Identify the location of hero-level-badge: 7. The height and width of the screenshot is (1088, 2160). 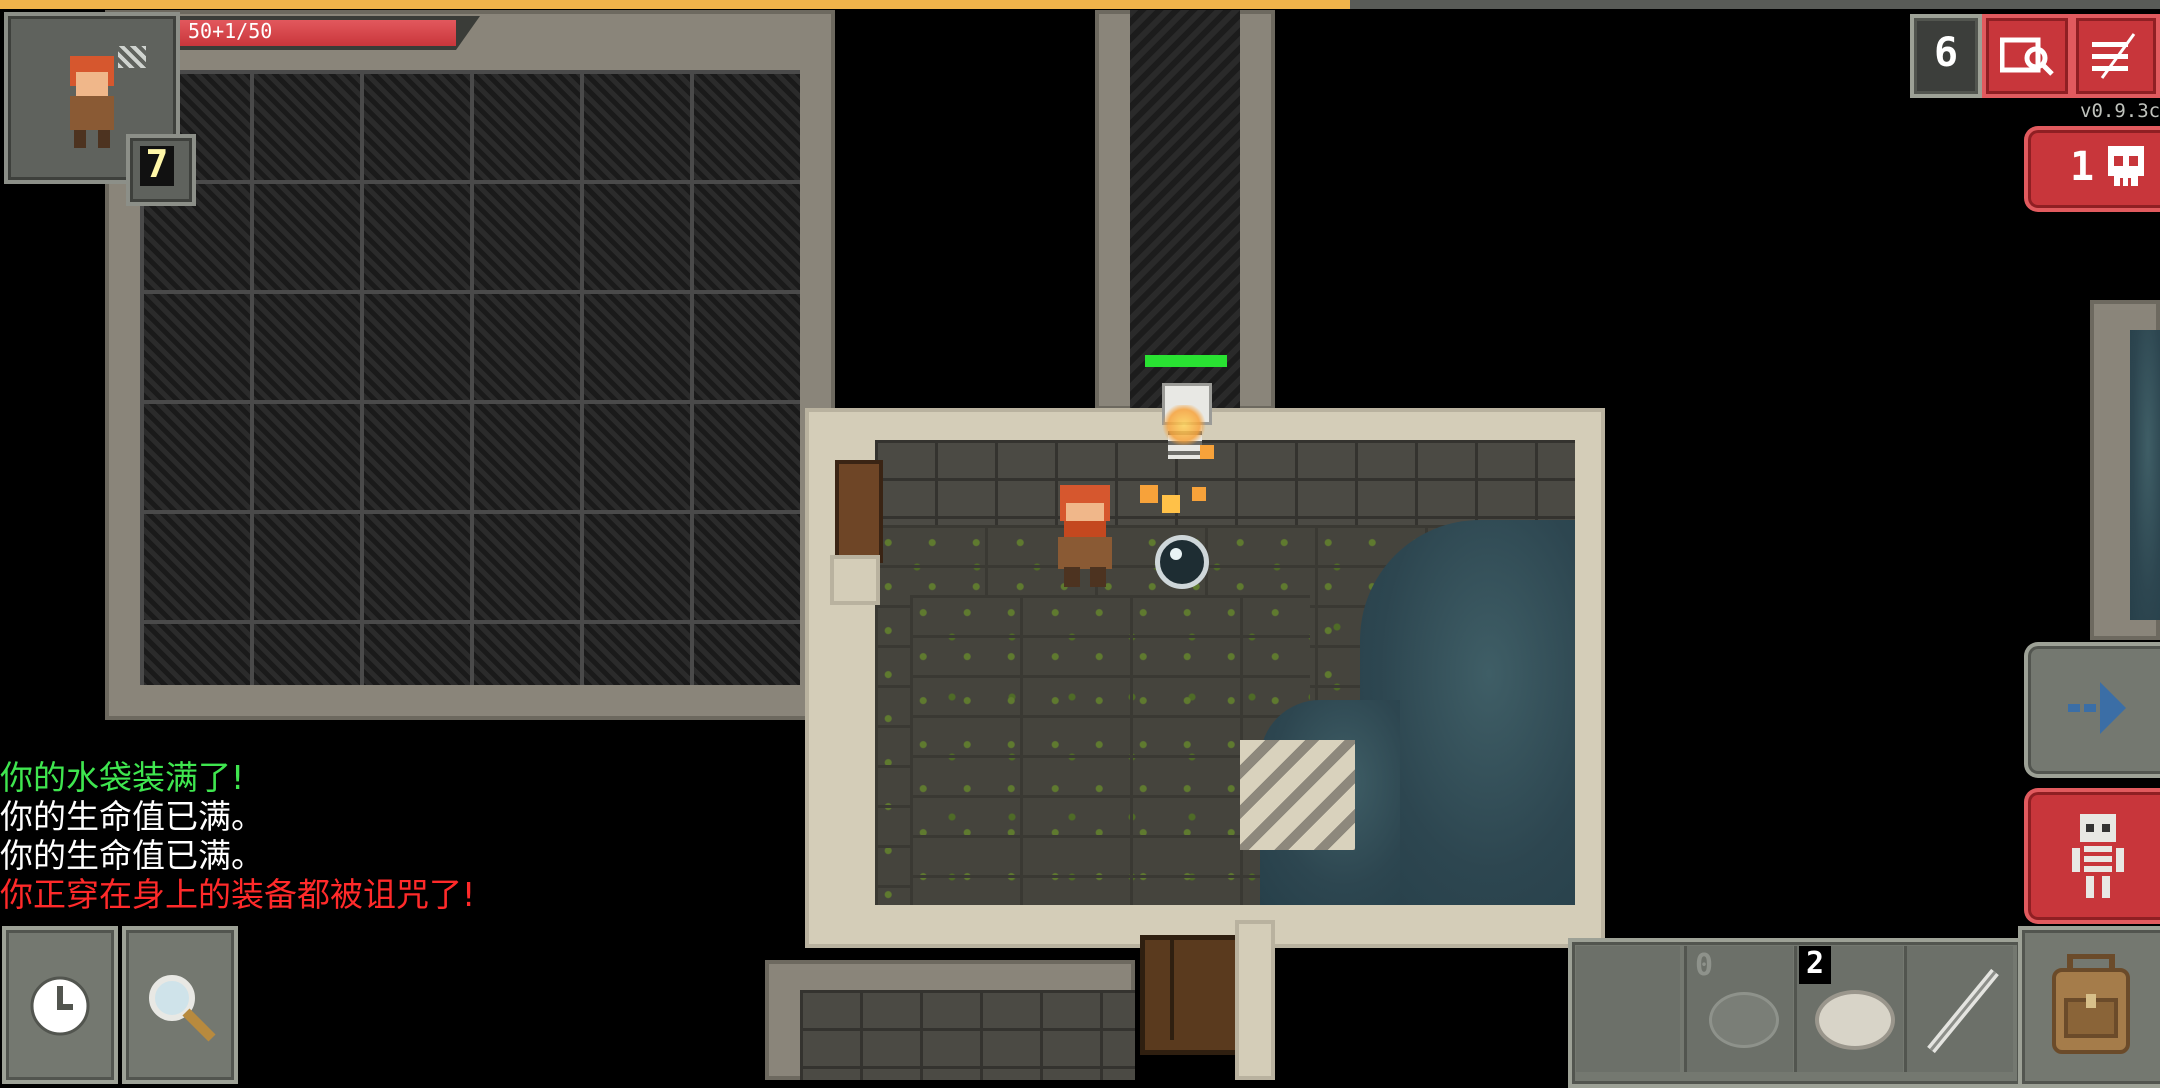
(161, 170).